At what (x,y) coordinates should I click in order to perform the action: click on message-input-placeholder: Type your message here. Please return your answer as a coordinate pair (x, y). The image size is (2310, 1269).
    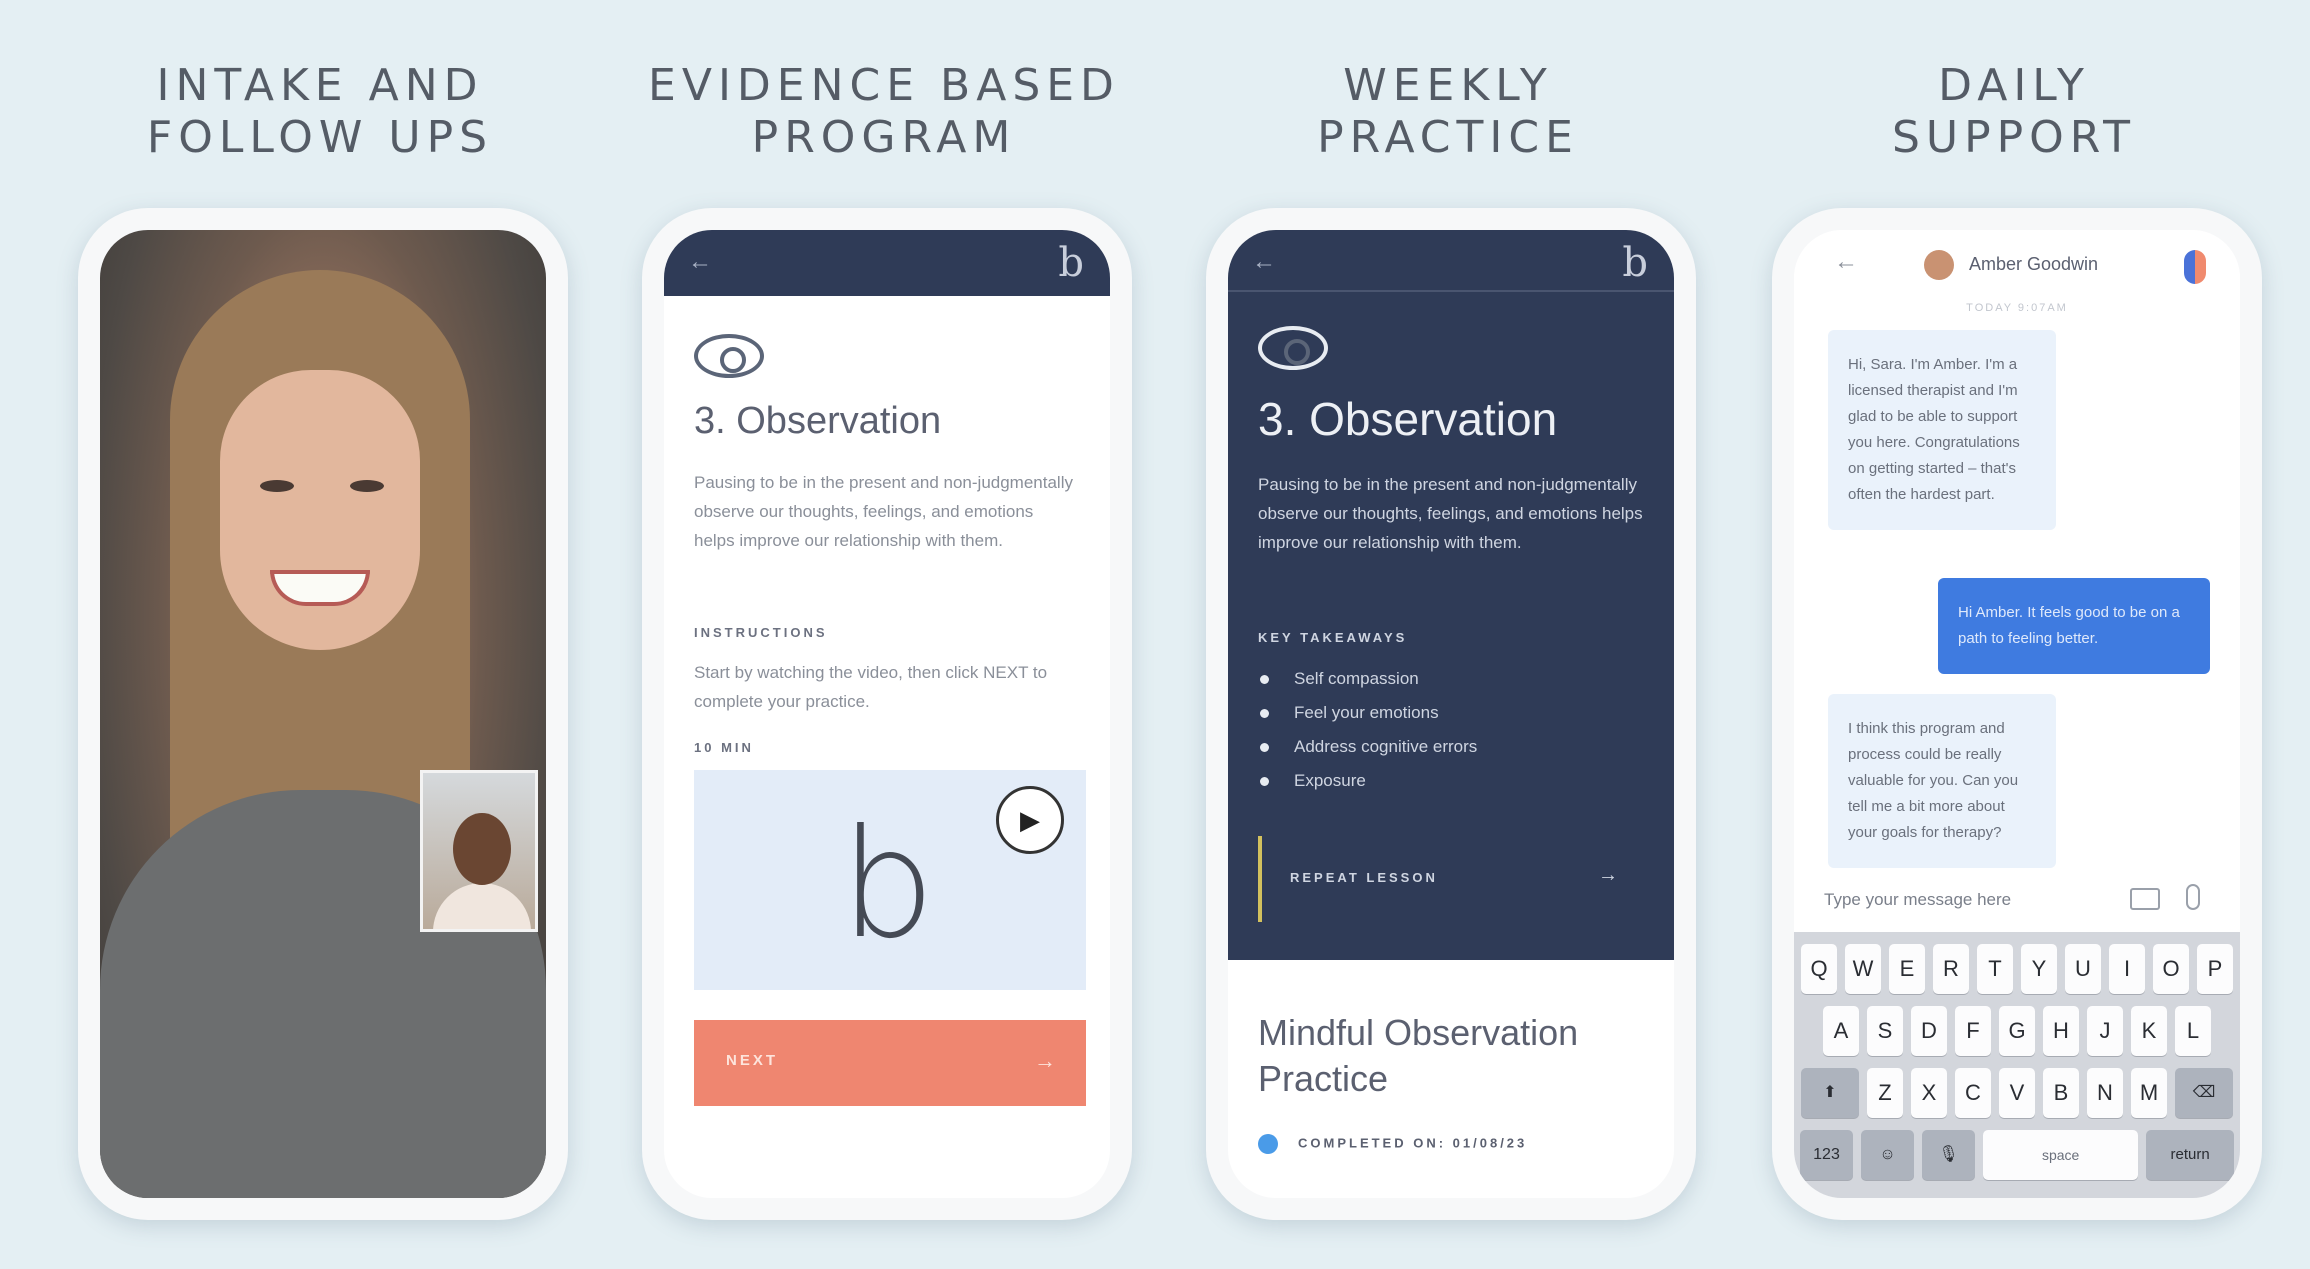
    Looking at the image, I should click on (1918, 899).